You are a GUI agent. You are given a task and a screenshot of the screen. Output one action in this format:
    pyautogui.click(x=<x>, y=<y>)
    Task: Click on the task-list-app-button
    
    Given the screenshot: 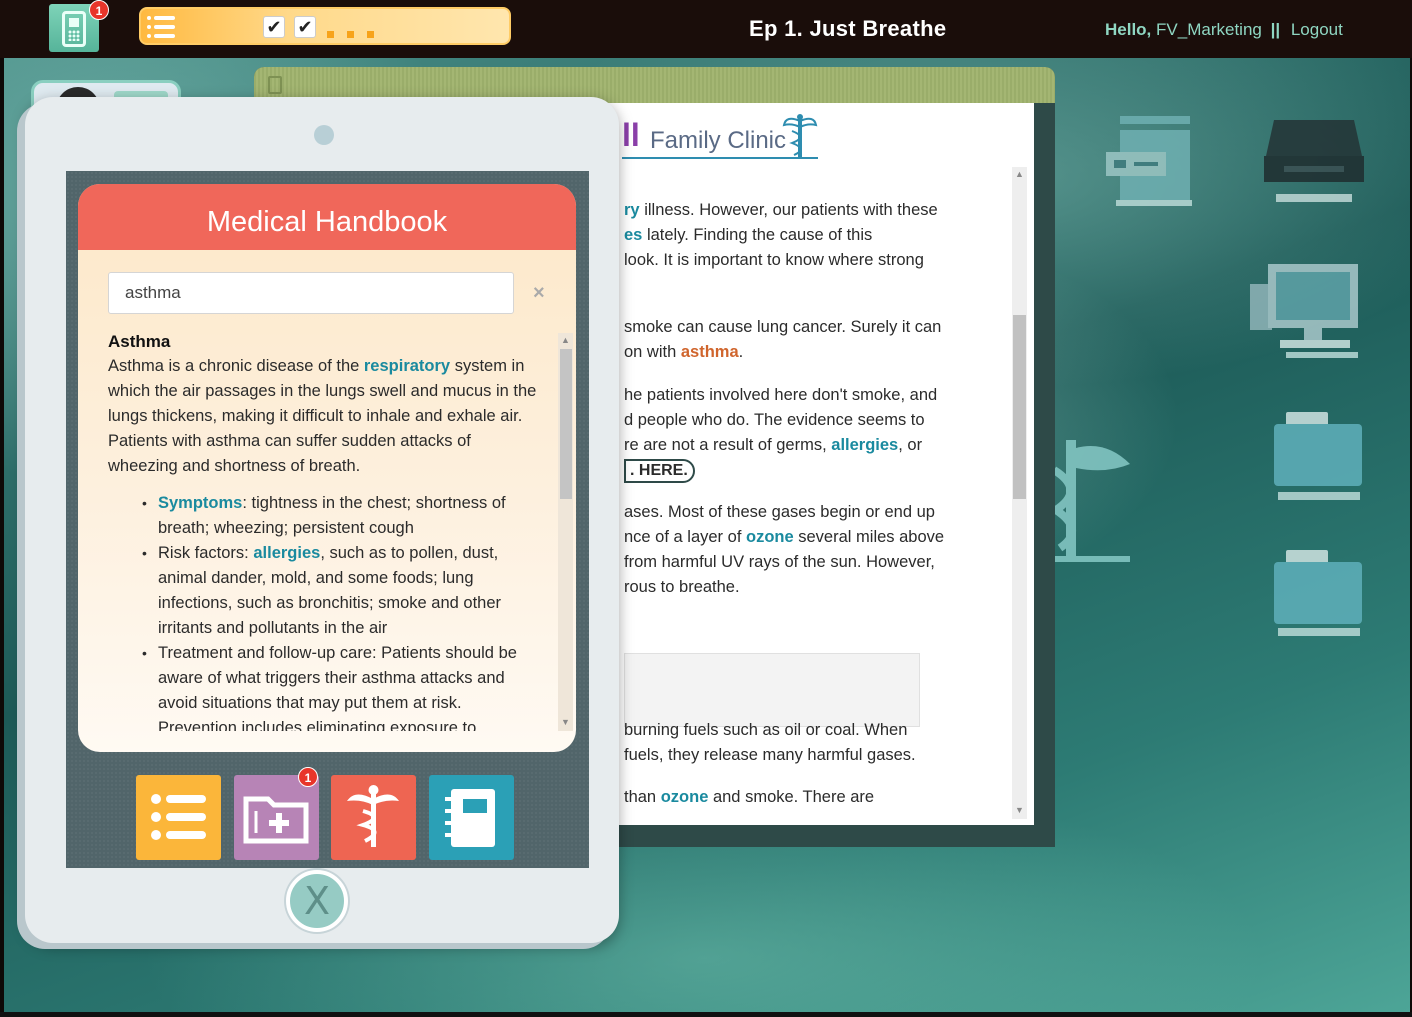 What is the action you would take?
    pyautogui.click(x=178, y=817)
    